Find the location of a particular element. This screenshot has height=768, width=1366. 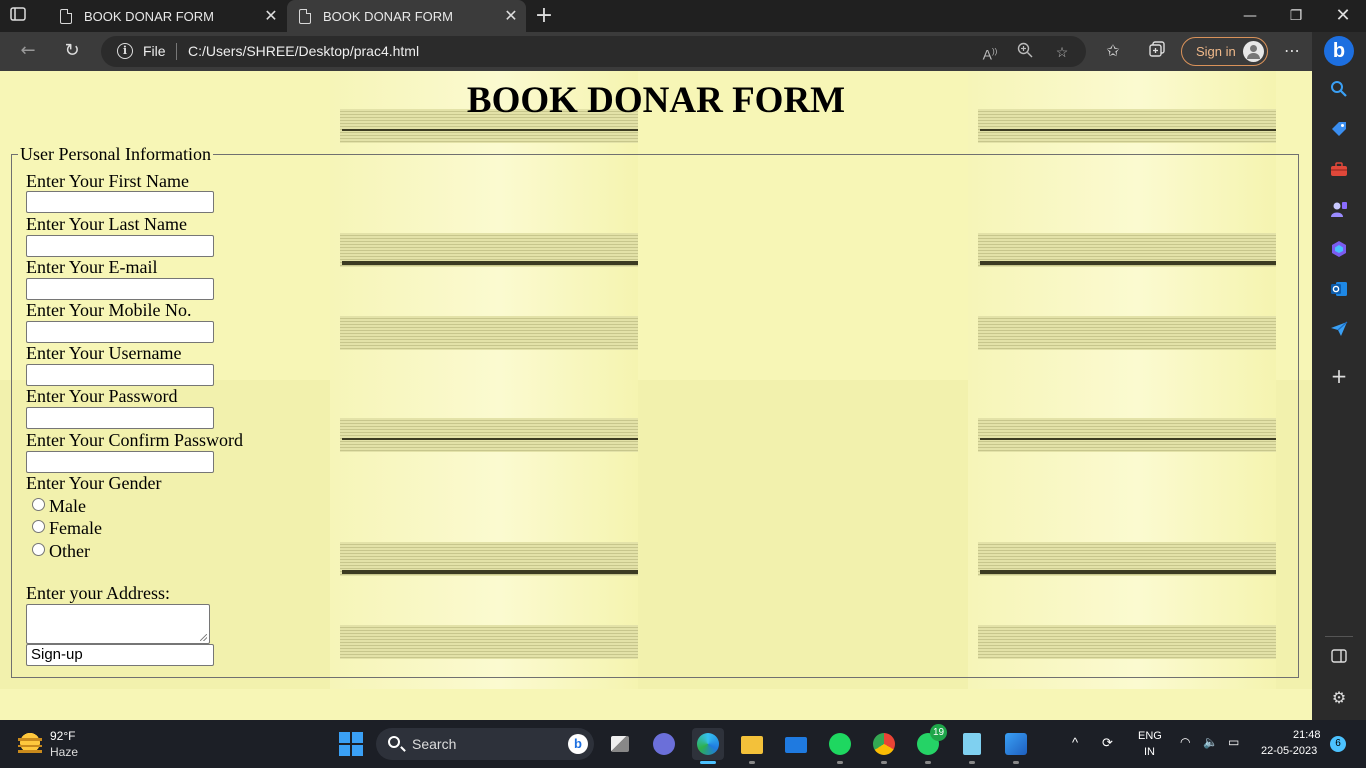

add-favorite-icon: ☆ is located at coordinates (1062, 52).